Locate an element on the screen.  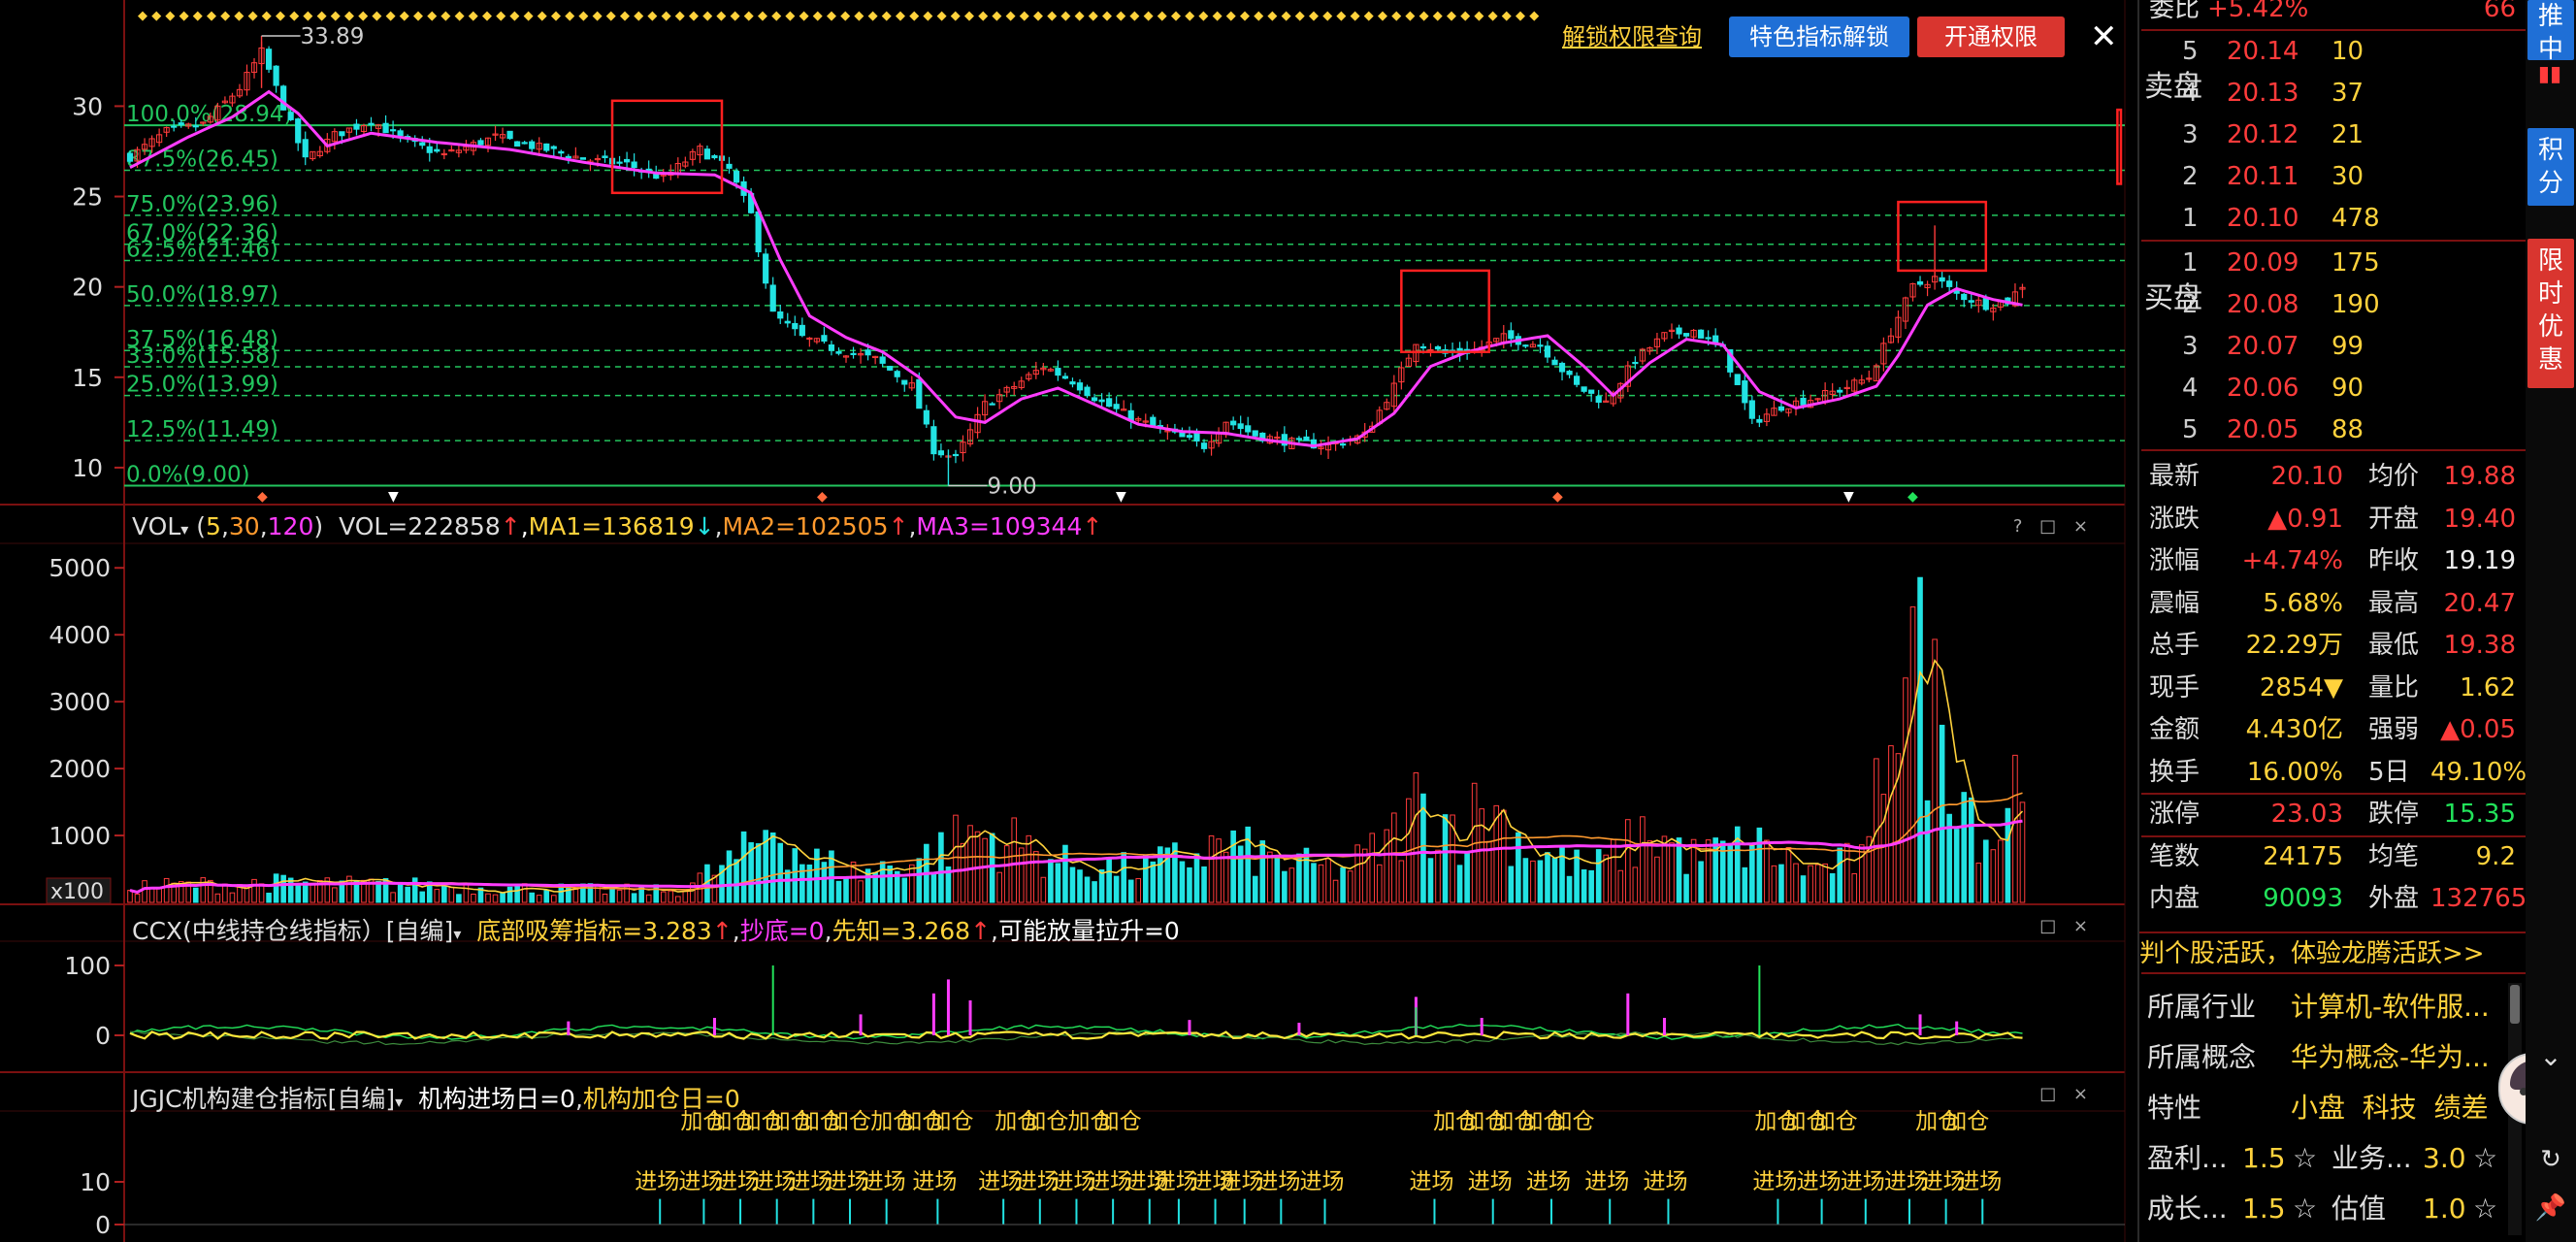
buy-order-row: 3 20.07 99 is located at coordinates (2333, 347).